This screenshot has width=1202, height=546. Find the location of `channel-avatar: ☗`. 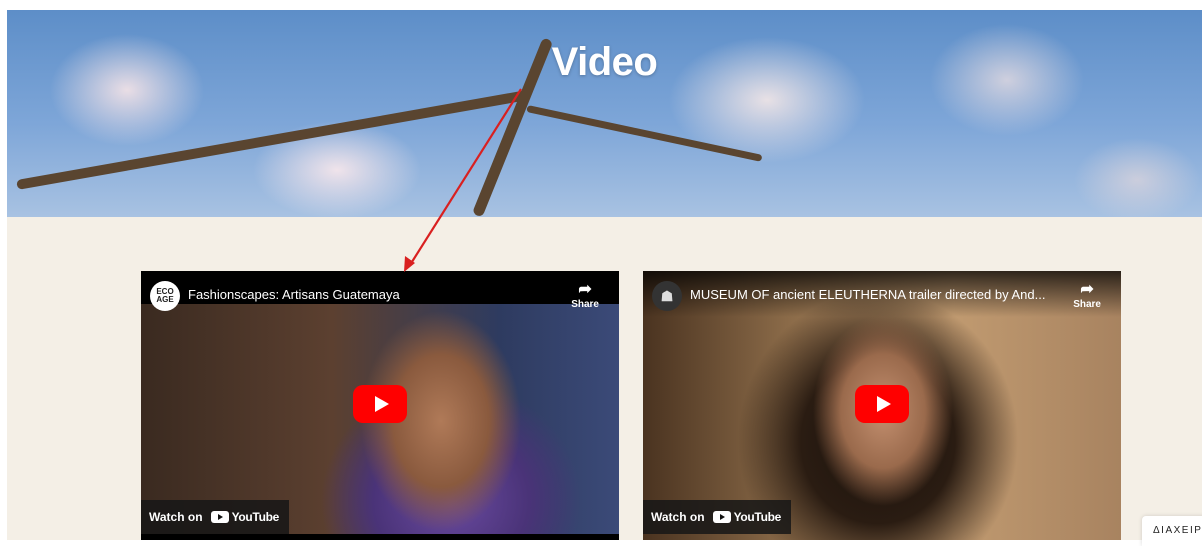

channel-avatar: ☗ is located at coordinates (667, 296).